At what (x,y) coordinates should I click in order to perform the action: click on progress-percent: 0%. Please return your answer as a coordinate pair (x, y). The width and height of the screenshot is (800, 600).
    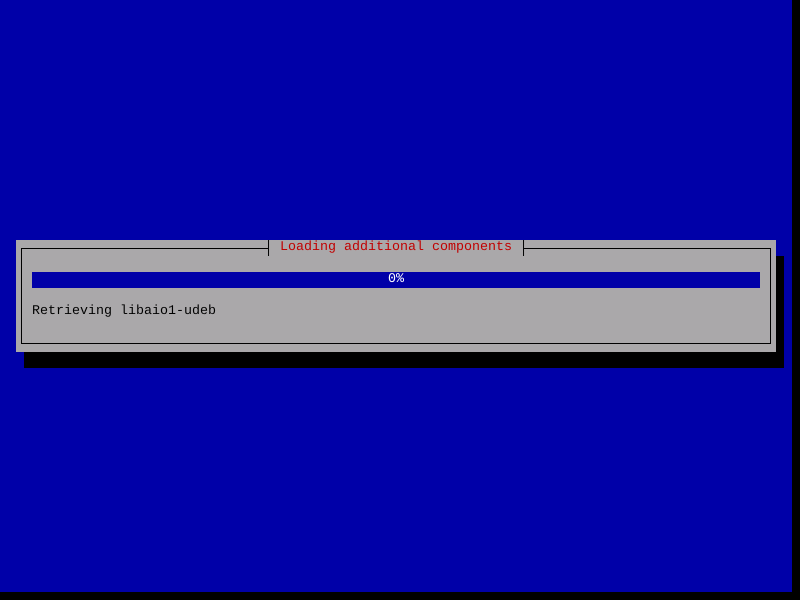
    Looking at the image, I should click on (396, 280).